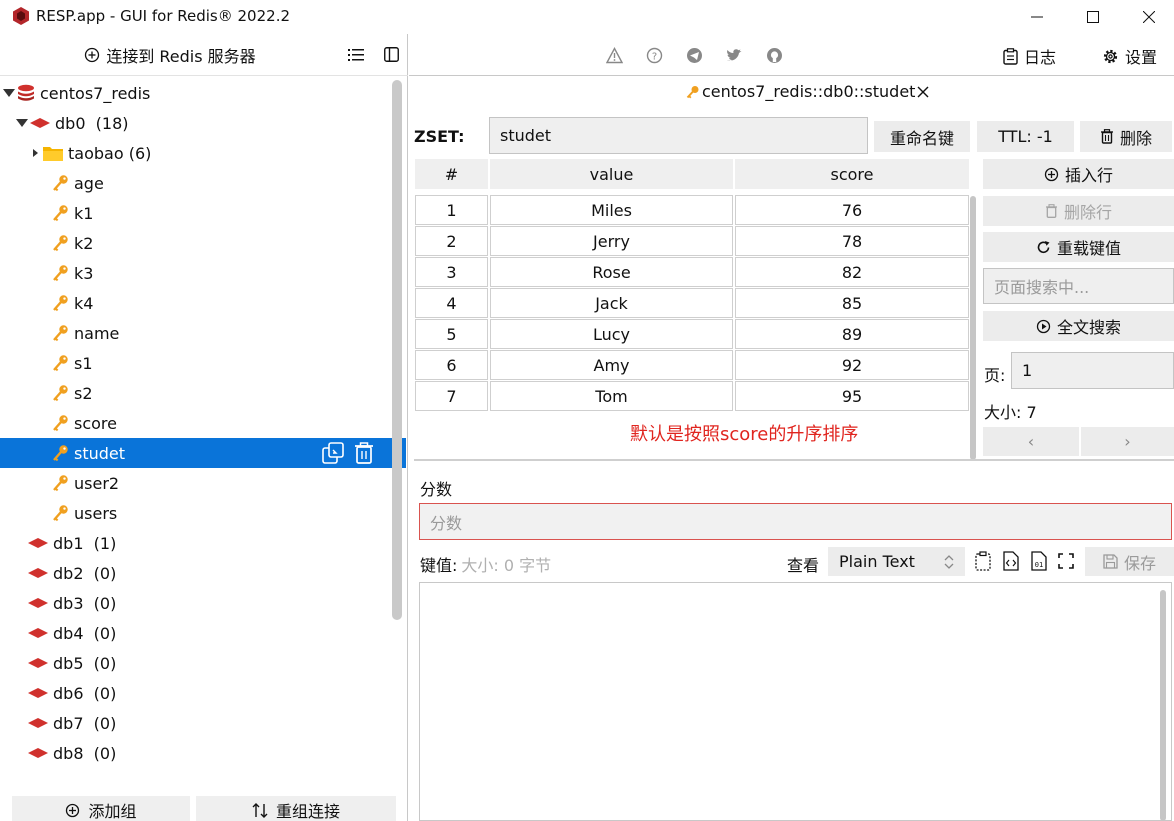 The image size is (1174, 821). I want to click on tree-db-item: db7 (0), so click(203, 723).